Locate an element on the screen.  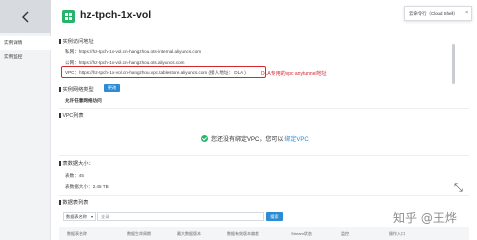
section-title: VPC列表 is located at coordinates (73, 116).